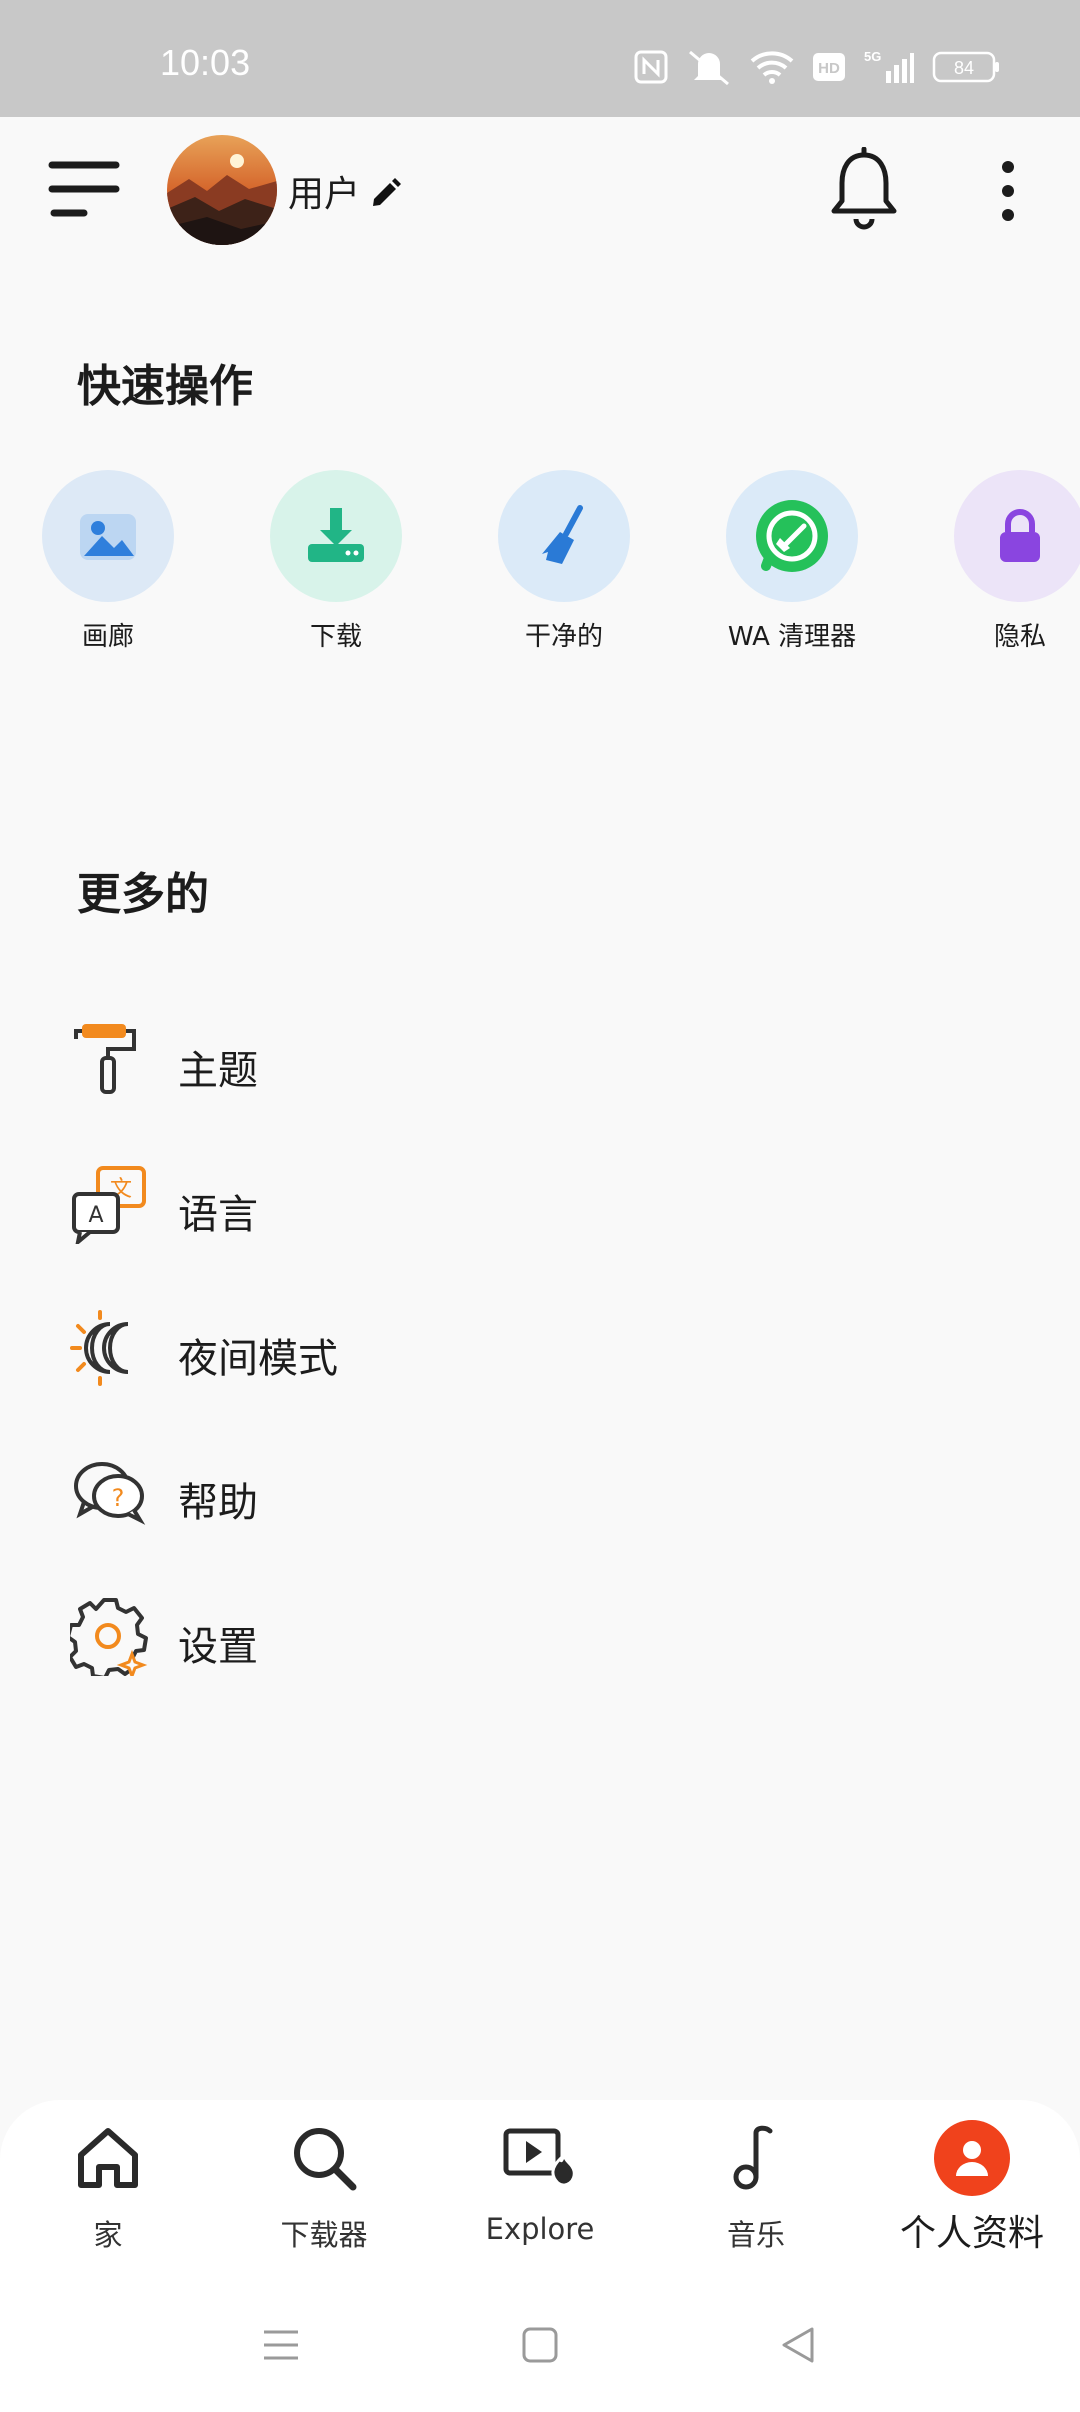 Image resolution: width=1080 pixels, height=2412 pixels. I want to click on menu-button, so click(84, 191).